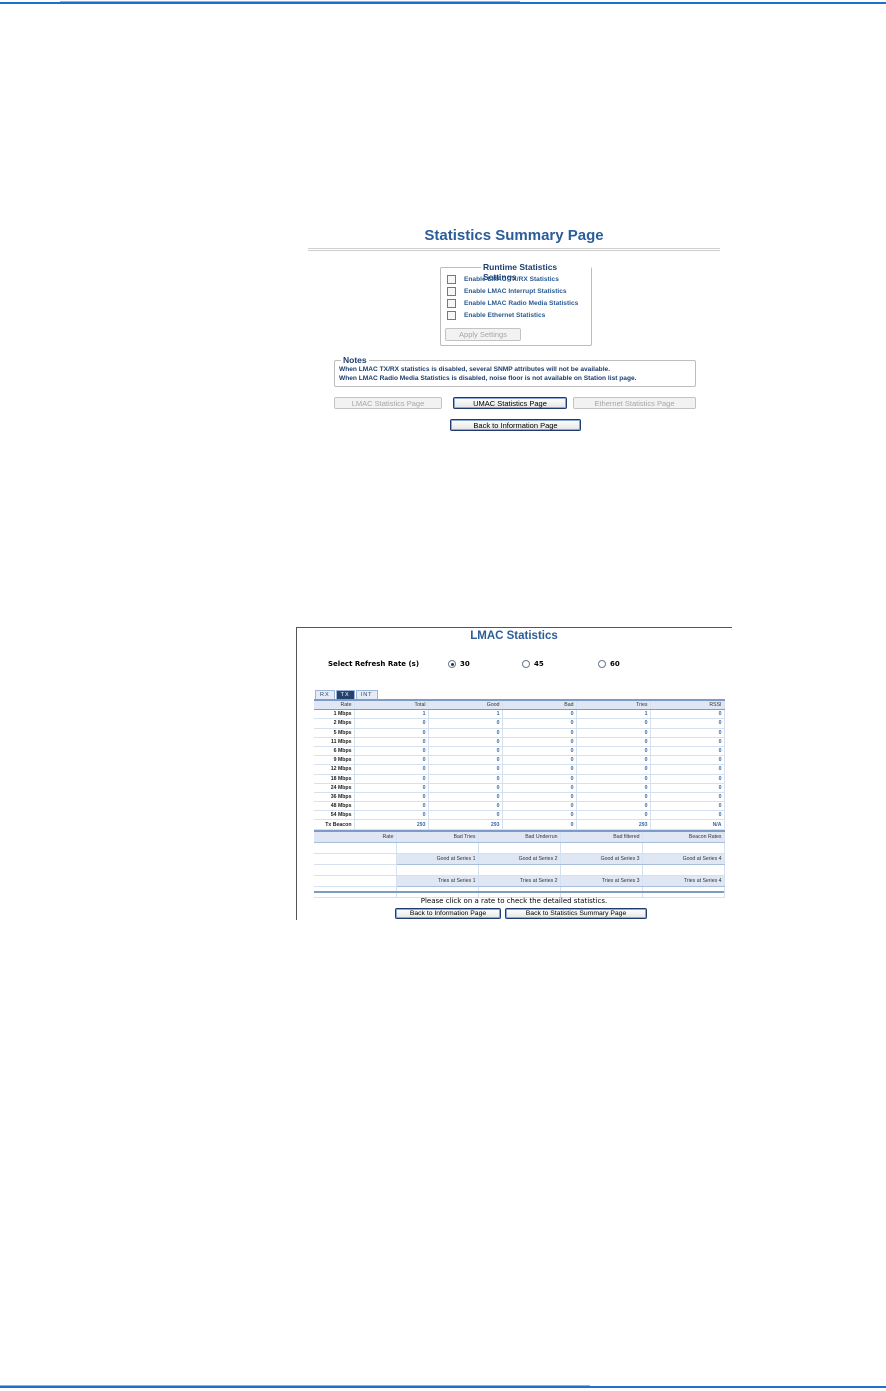 This screenshot has height=1391, width=886. What do you see at coordinates (459, 664) in the screenshot?
I see `refresh-option-30: 30` at bounding box center [459, 664].